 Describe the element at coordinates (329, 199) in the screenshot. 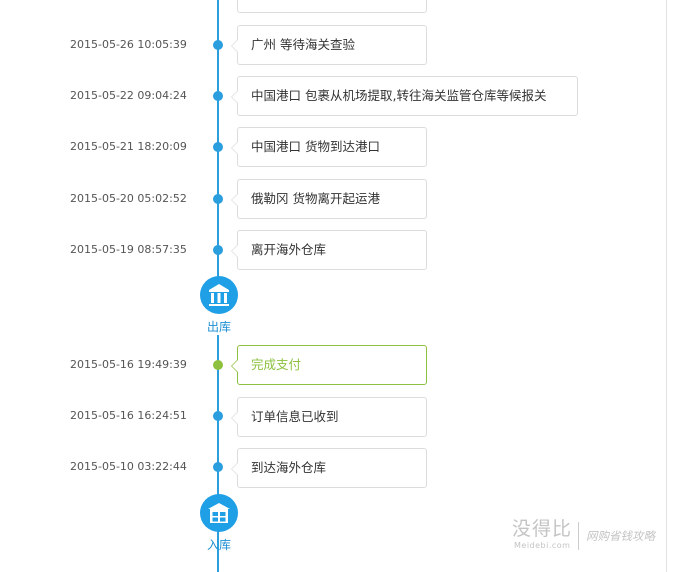

I see `event-description: 俄勒冈 货物离开起运港` at that location.